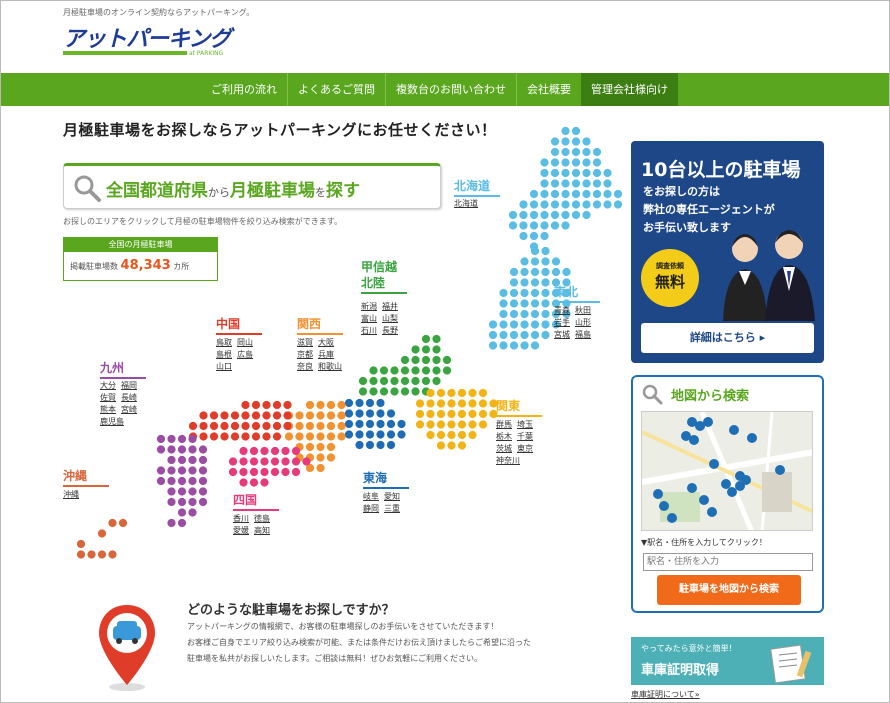  What do you see at coordinates (665, 694) in the screenshot?
I see `garage-certificate-link: 車庫証明について»` at bounding box center [665, 694].